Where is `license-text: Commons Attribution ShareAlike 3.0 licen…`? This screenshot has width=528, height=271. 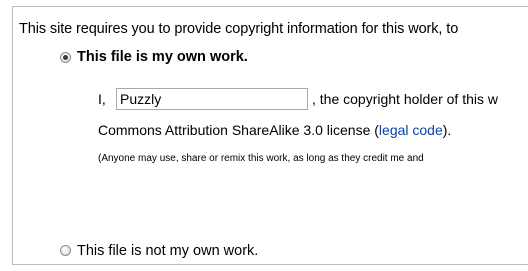
license-text: Commons Attribution ShareAlike 3.0 licen… is located at coordinates (238, 130).